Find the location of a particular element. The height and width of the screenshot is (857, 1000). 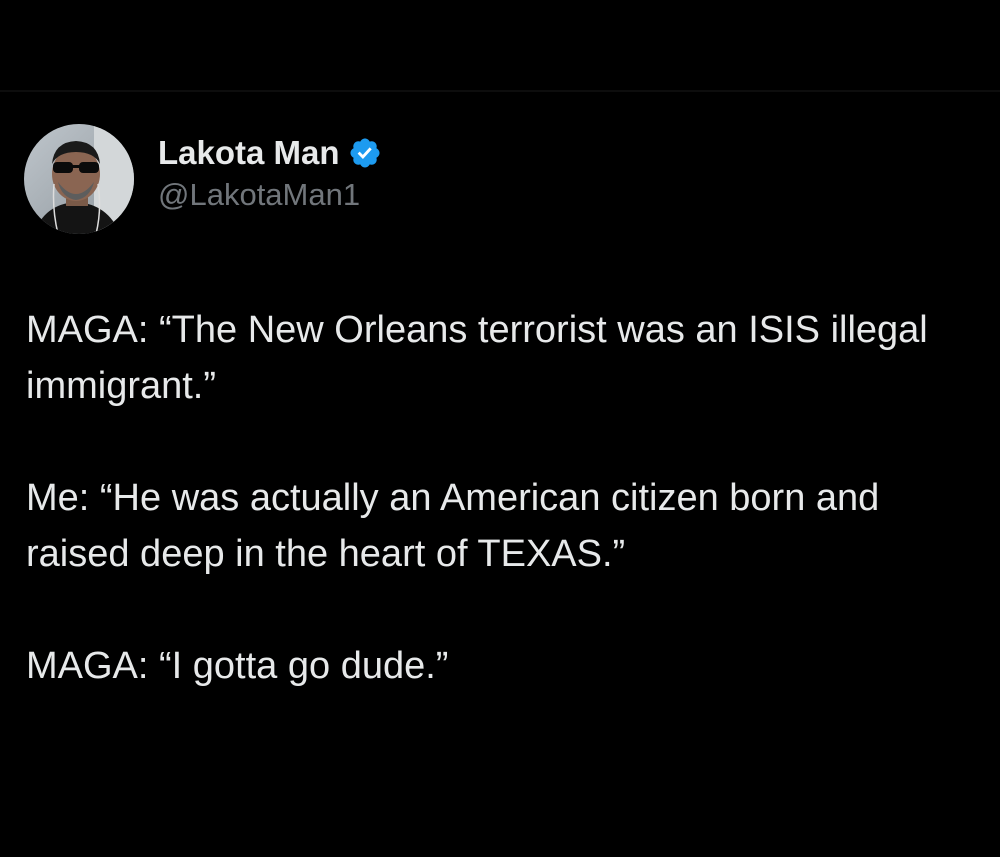

name-row: Lakota Man is located at coordinates (270, 153).